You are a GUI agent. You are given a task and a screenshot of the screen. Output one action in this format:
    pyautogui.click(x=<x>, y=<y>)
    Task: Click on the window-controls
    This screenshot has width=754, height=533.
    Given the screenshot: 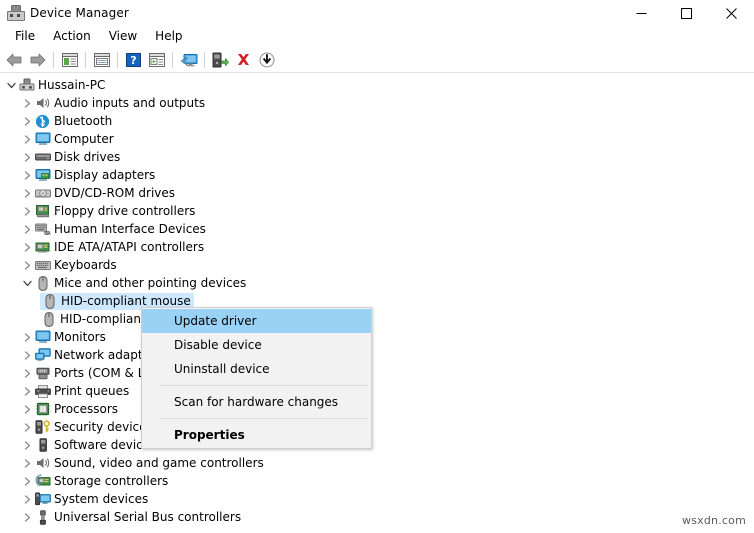 What is the action you would take?
    pyautogui.click(x=686, y=13)
    